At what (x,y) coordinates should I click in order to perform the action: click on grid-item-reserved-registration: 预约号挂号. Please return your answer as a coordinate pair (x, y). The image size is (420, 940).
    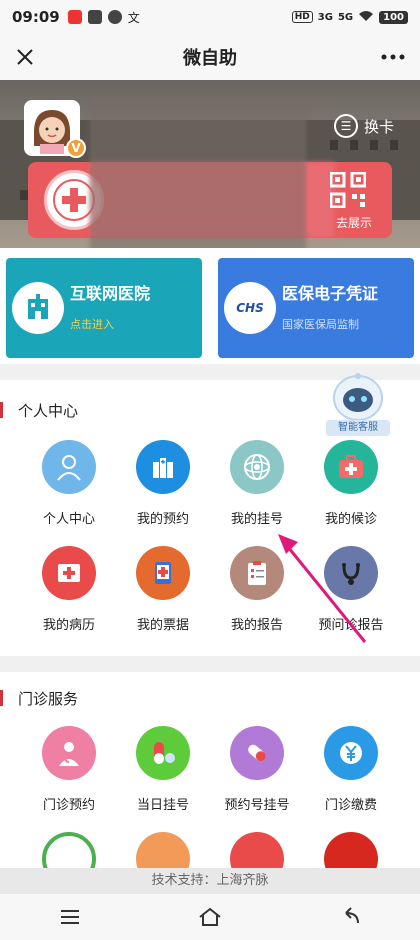
    Looking at the image, I should click on (257, 769).